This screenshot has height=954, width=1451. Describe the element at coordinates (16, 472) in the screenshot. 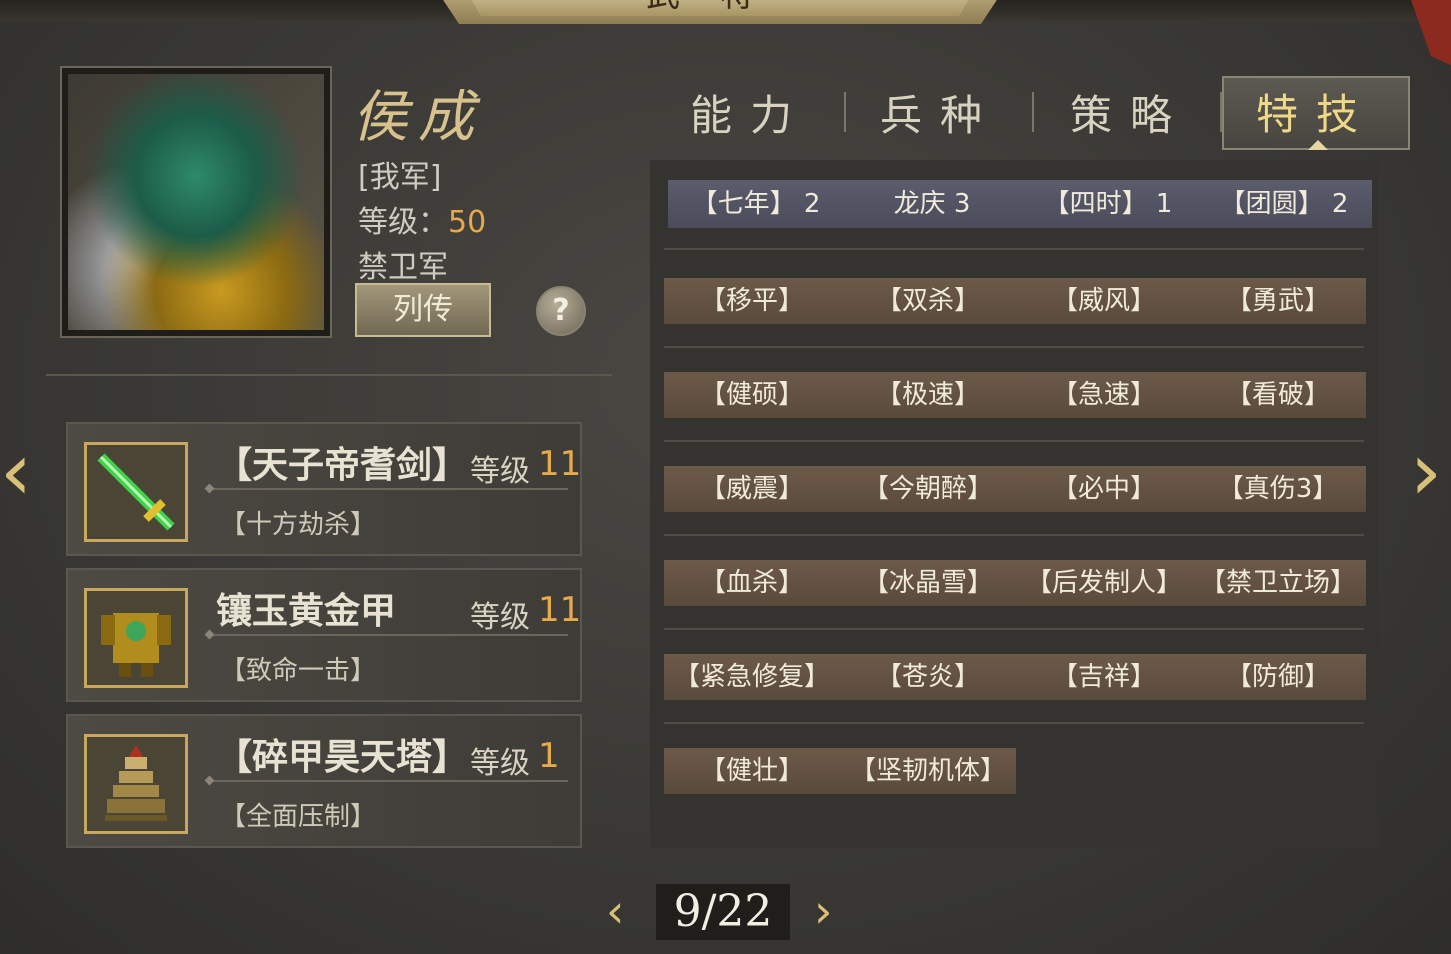

I see `prev-general-arrow-icon: ‹` at that location.